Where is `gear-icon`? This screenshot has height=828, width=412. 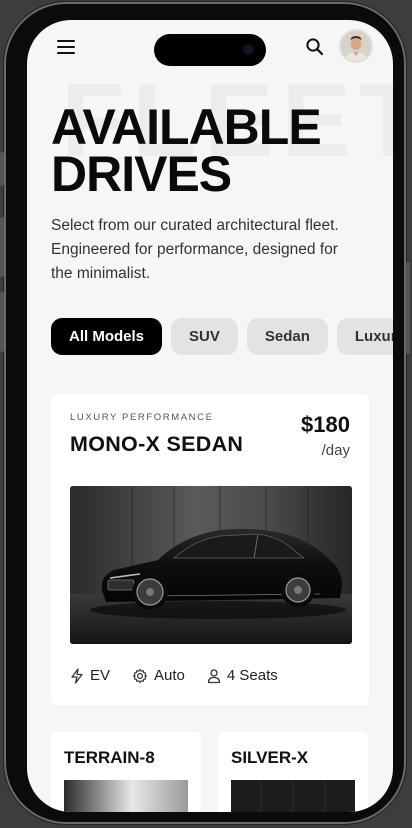 gear-icon is located at coordinates (140, 675).